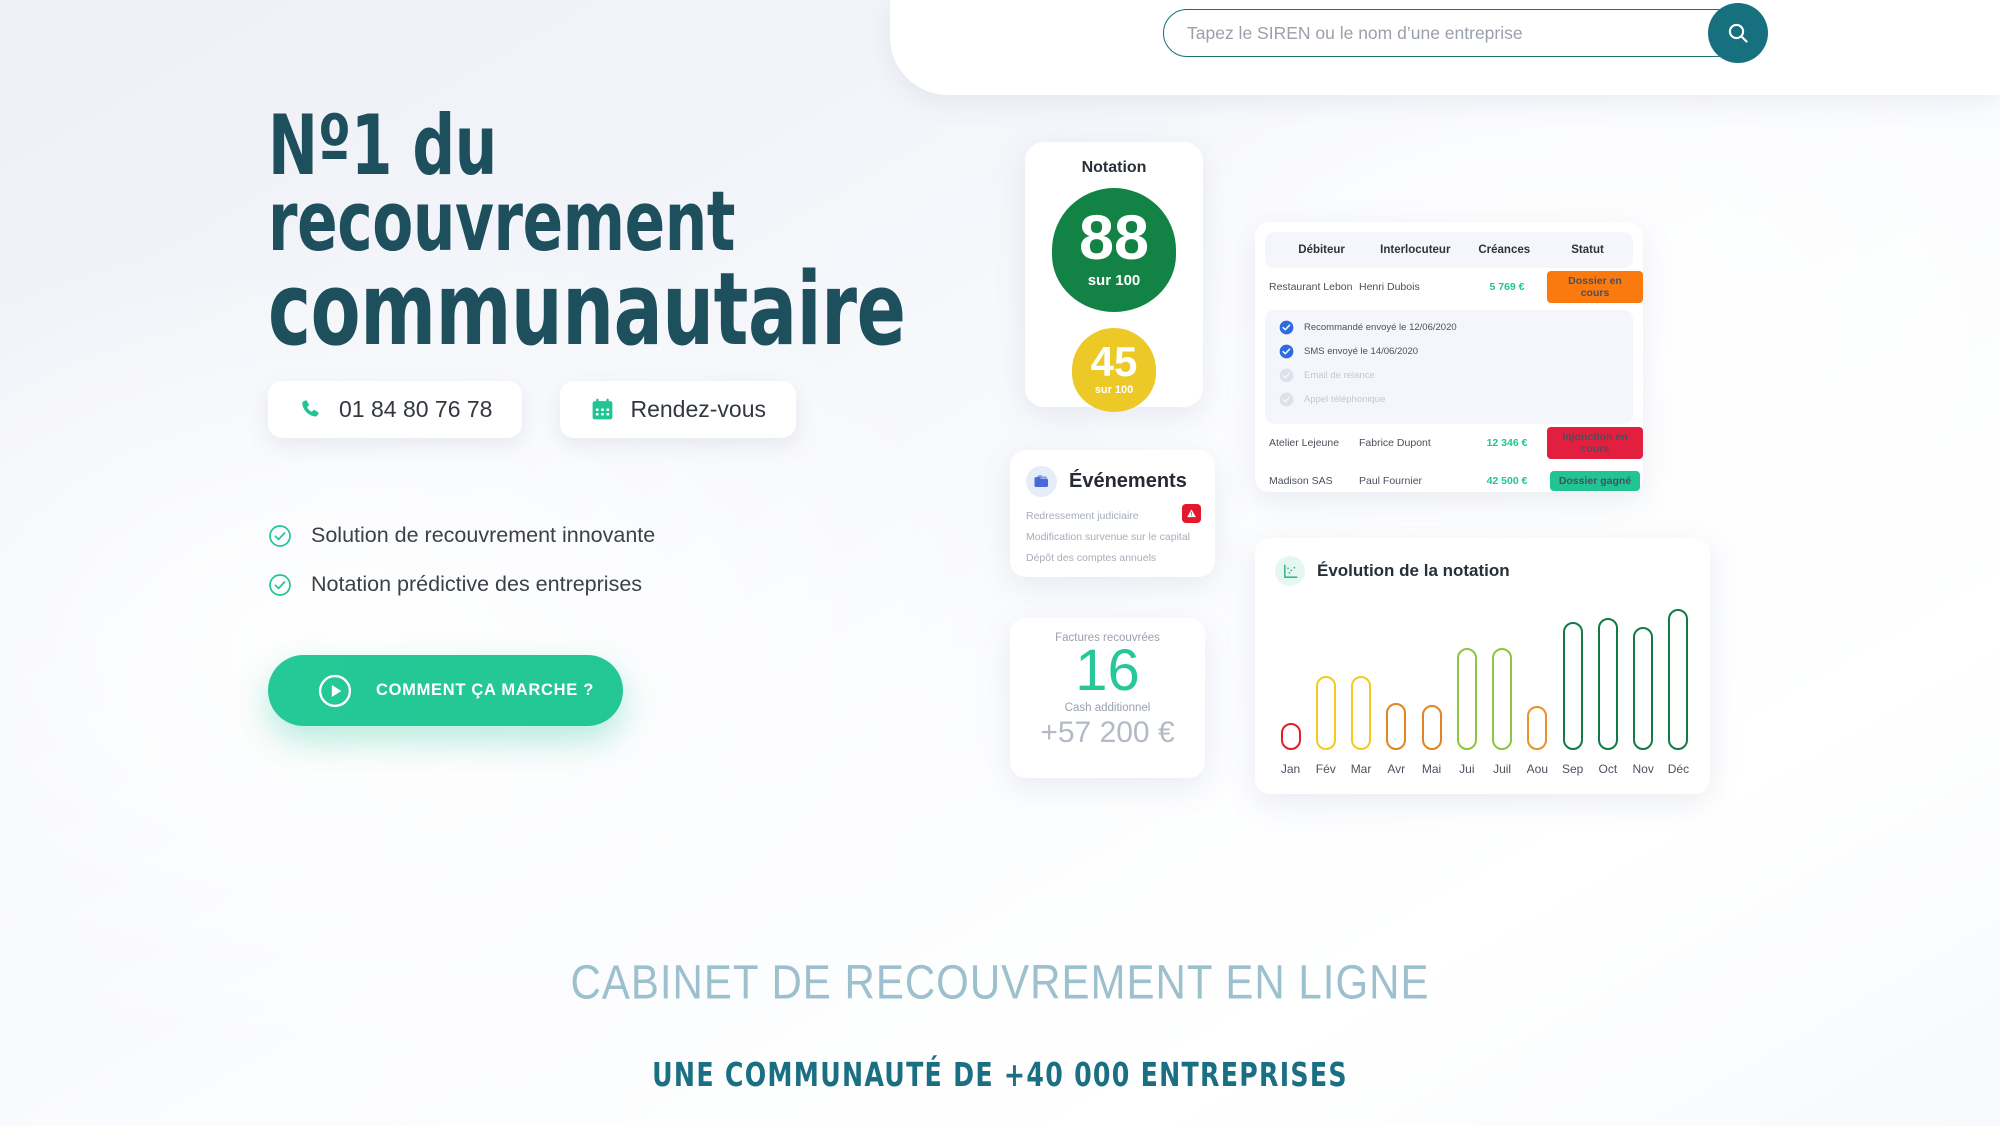 The width and height of the screenshot is (2000, 1126). Describe the element at coordinates (1429, 33) in the screenshot. I see `search-input` at that location.